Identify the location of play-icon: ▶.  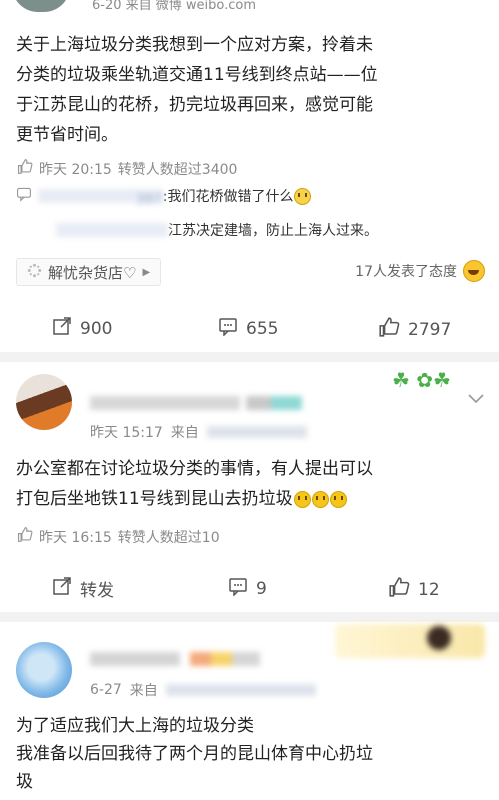
(146, 272).